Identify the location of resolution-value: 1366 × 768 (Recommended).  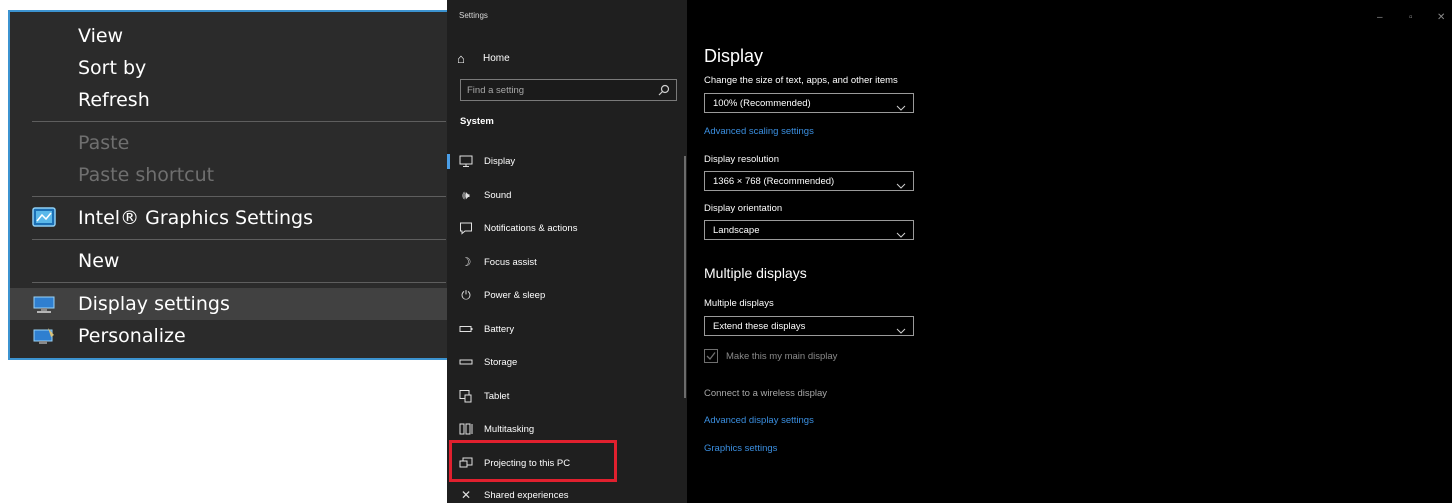
(774, 181).